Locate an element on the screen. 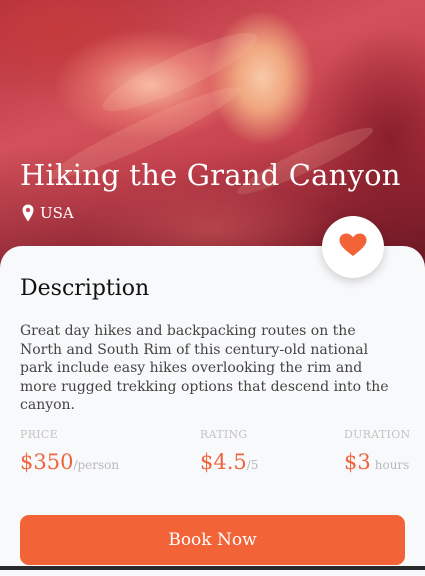 This screenshot has height=576, width=425. price-label: PRICE is located at coordinates (39, 434).